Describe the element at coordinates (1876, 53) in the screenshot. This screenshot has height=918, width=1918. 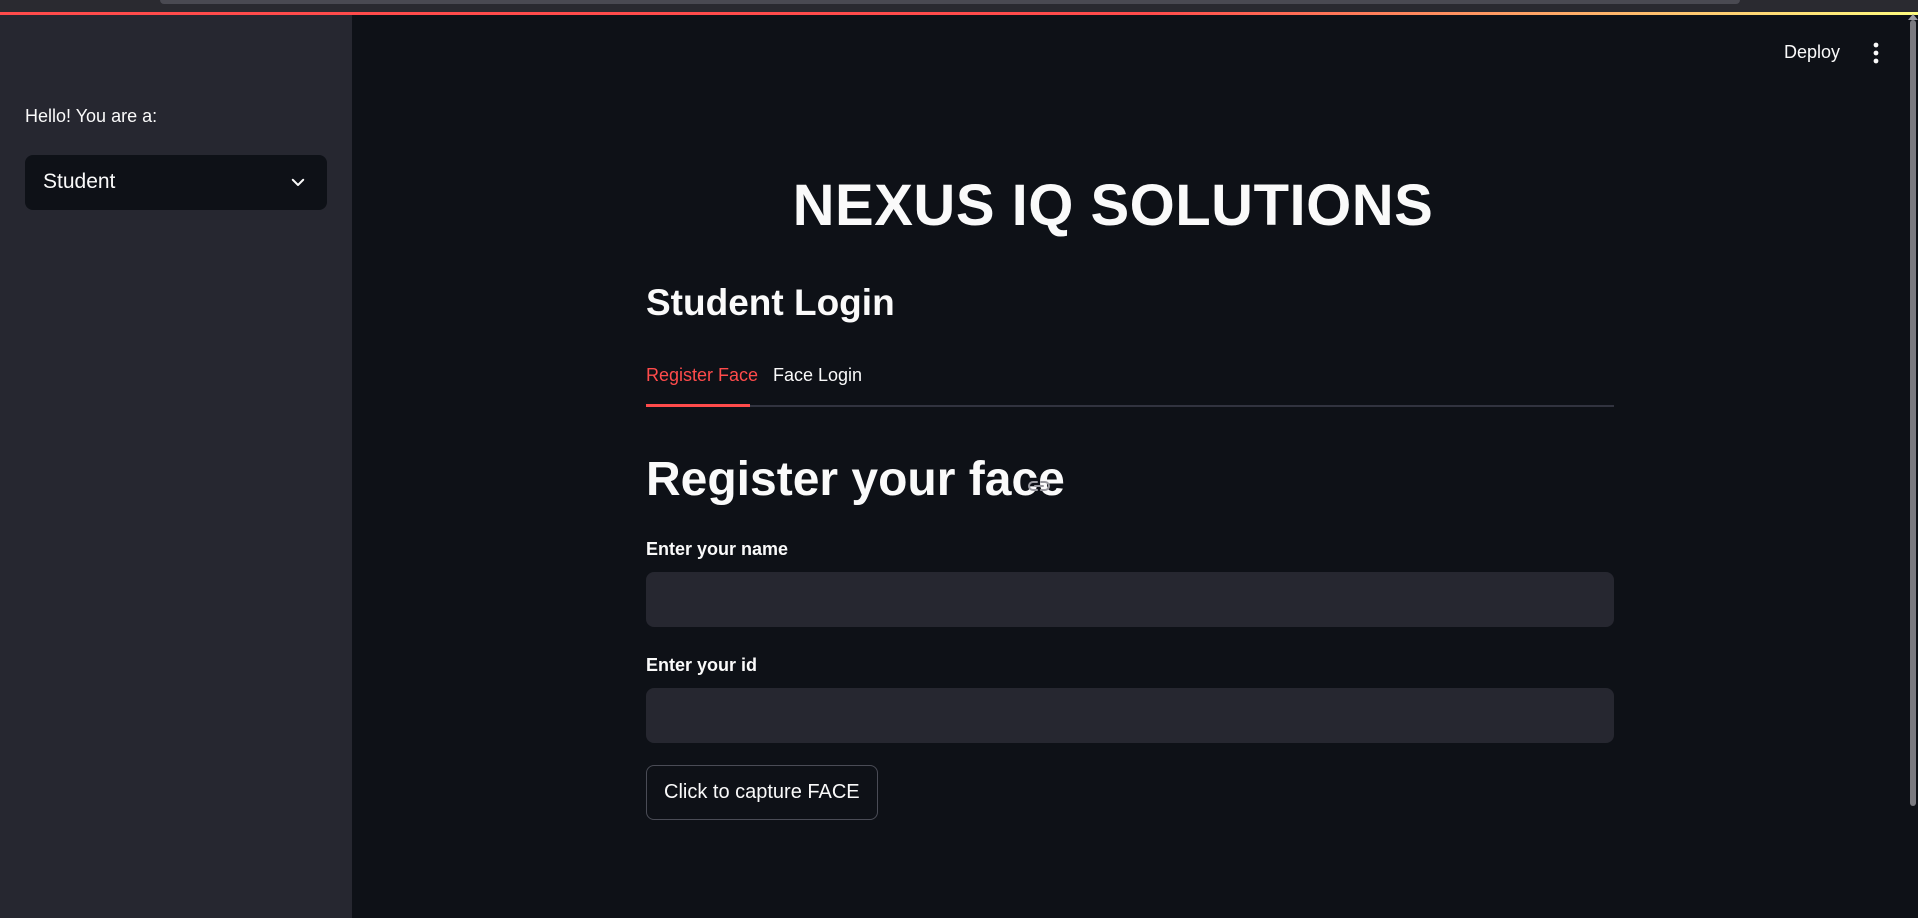
I see `more-vertical-icon` at that location.